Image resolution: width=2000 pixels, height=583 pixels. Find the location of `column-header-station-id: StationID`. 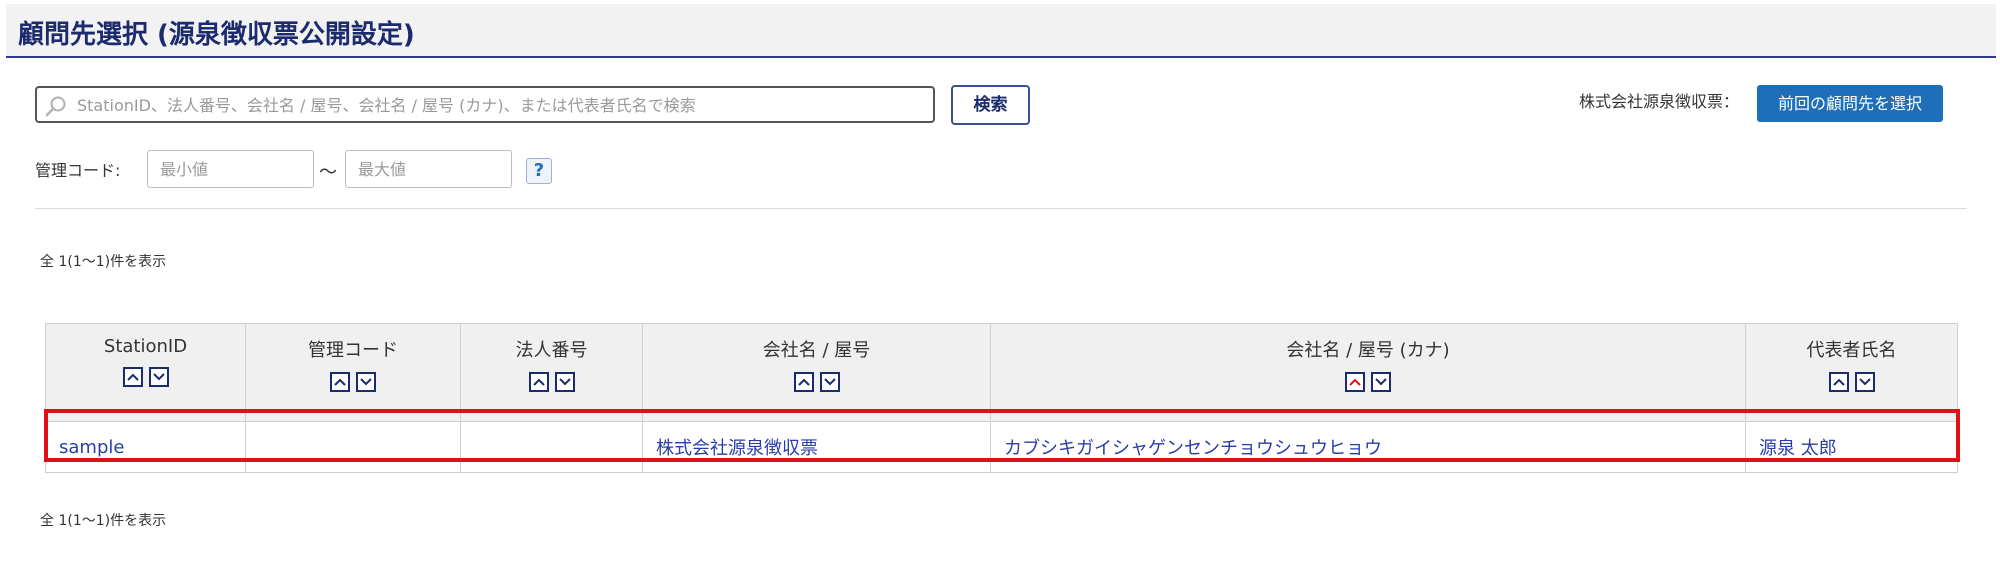

column-header-station-id: StationID is located at coordinates (145, 372).